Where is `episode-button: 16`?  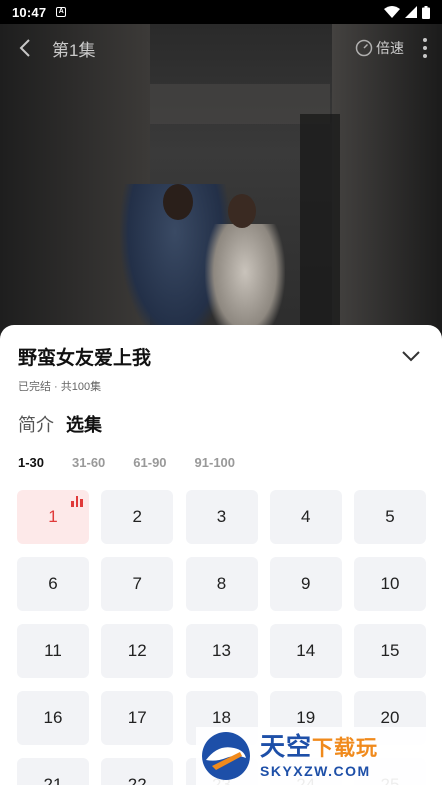
episode-button: 16 is located at coordinates (53, 718).